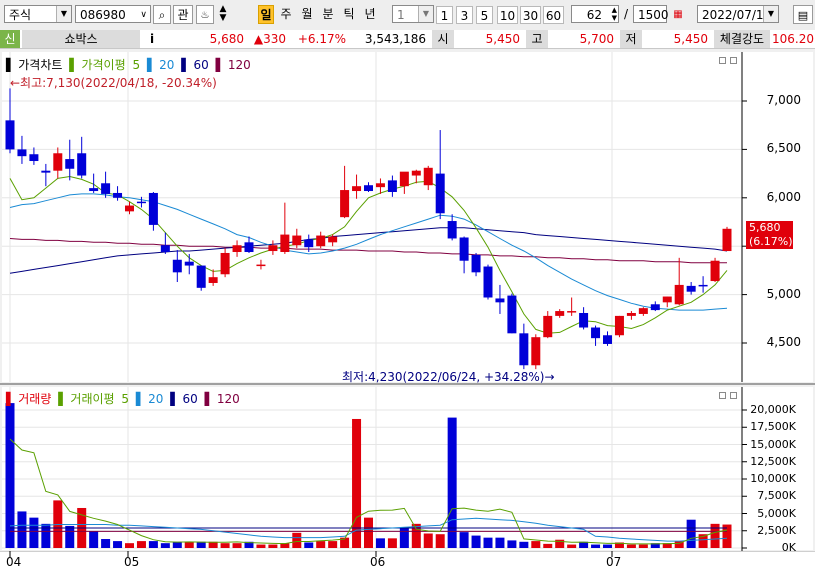 The height and width of the screenshot is (572, 815). What do you see at coordinates (125, 399) in the screenshot?
I see `volume-legend-ma5: 5` at bounding box center [125, 399].